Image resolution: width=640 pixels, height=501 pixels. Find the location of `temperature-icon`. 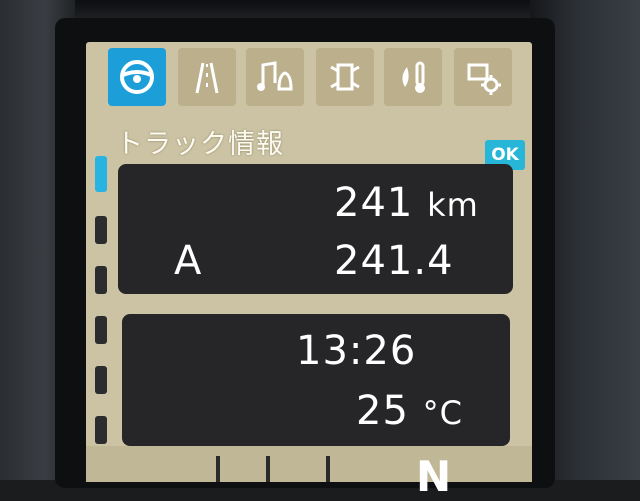

temperature-icon is located at coordinates (413, 77).